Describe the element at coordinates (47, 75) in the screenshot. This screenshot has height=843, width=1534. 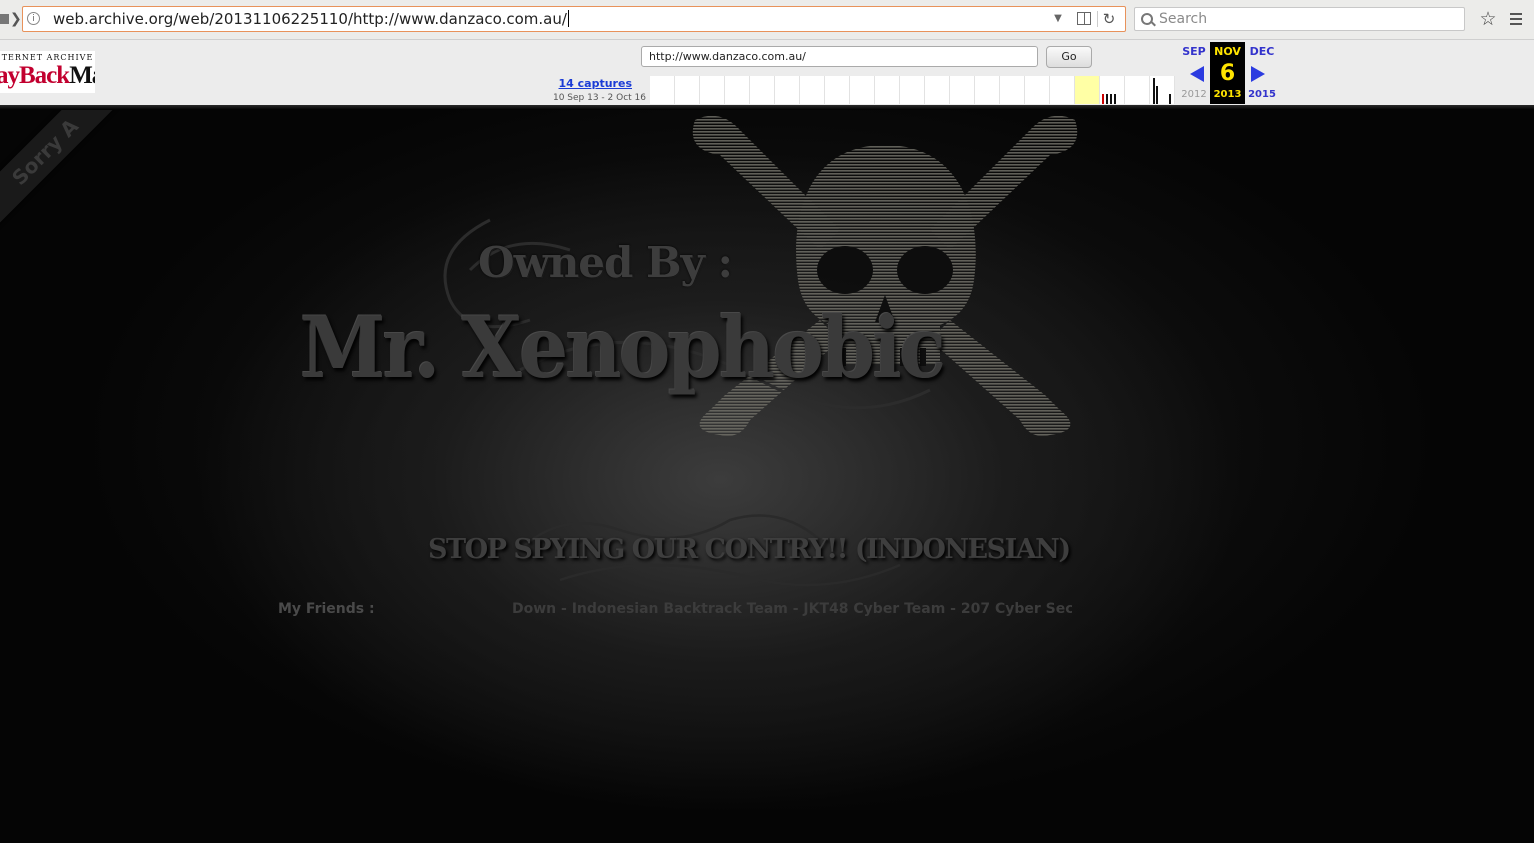
I see `wayback-logo-wordmark: ayBackMachine` at that location.